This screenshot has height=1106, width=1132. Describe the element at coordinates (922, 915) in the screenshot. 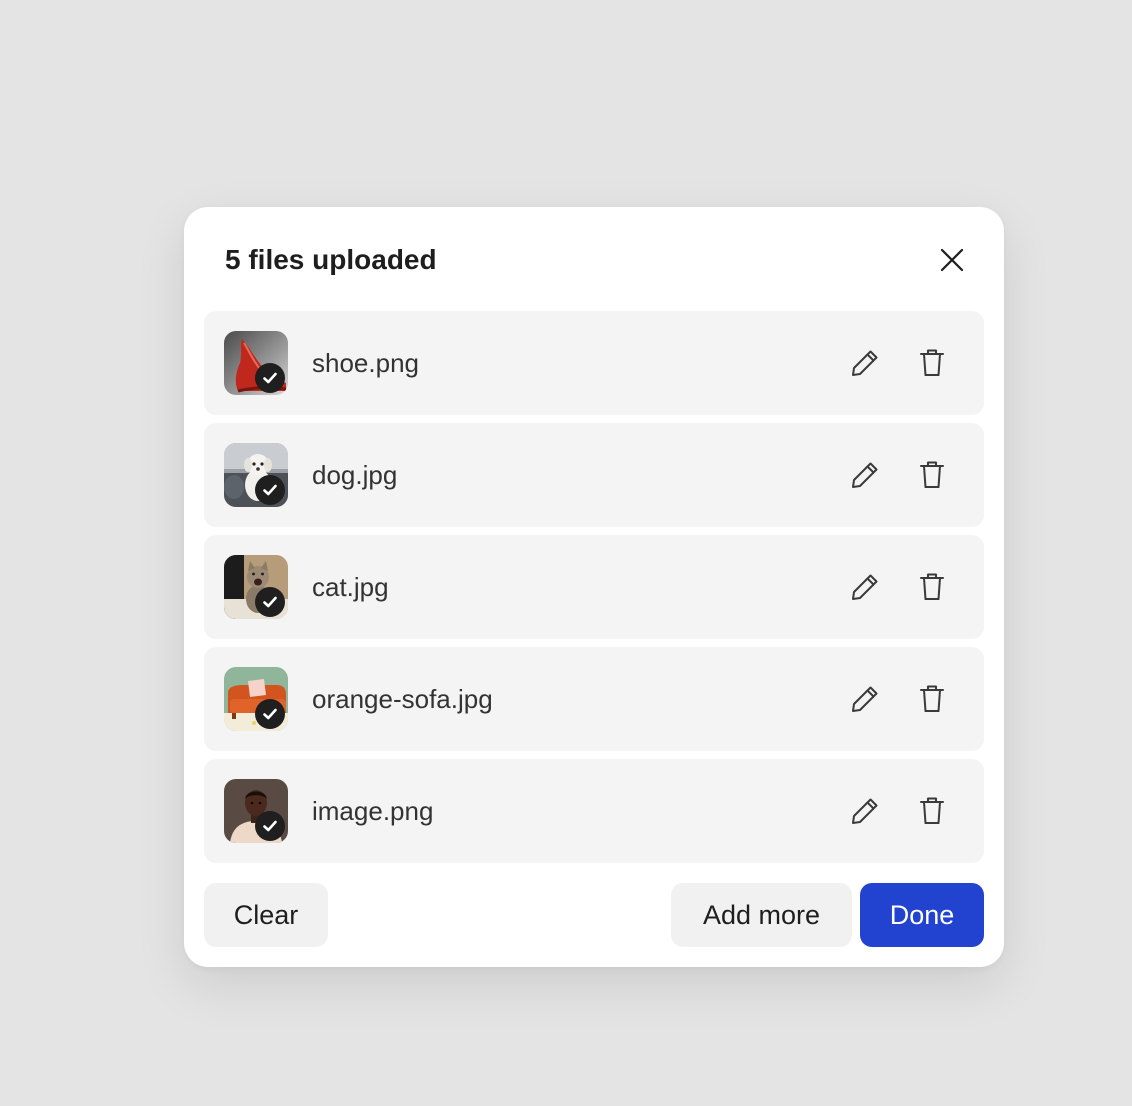

I see `done-button: Done` at that location.